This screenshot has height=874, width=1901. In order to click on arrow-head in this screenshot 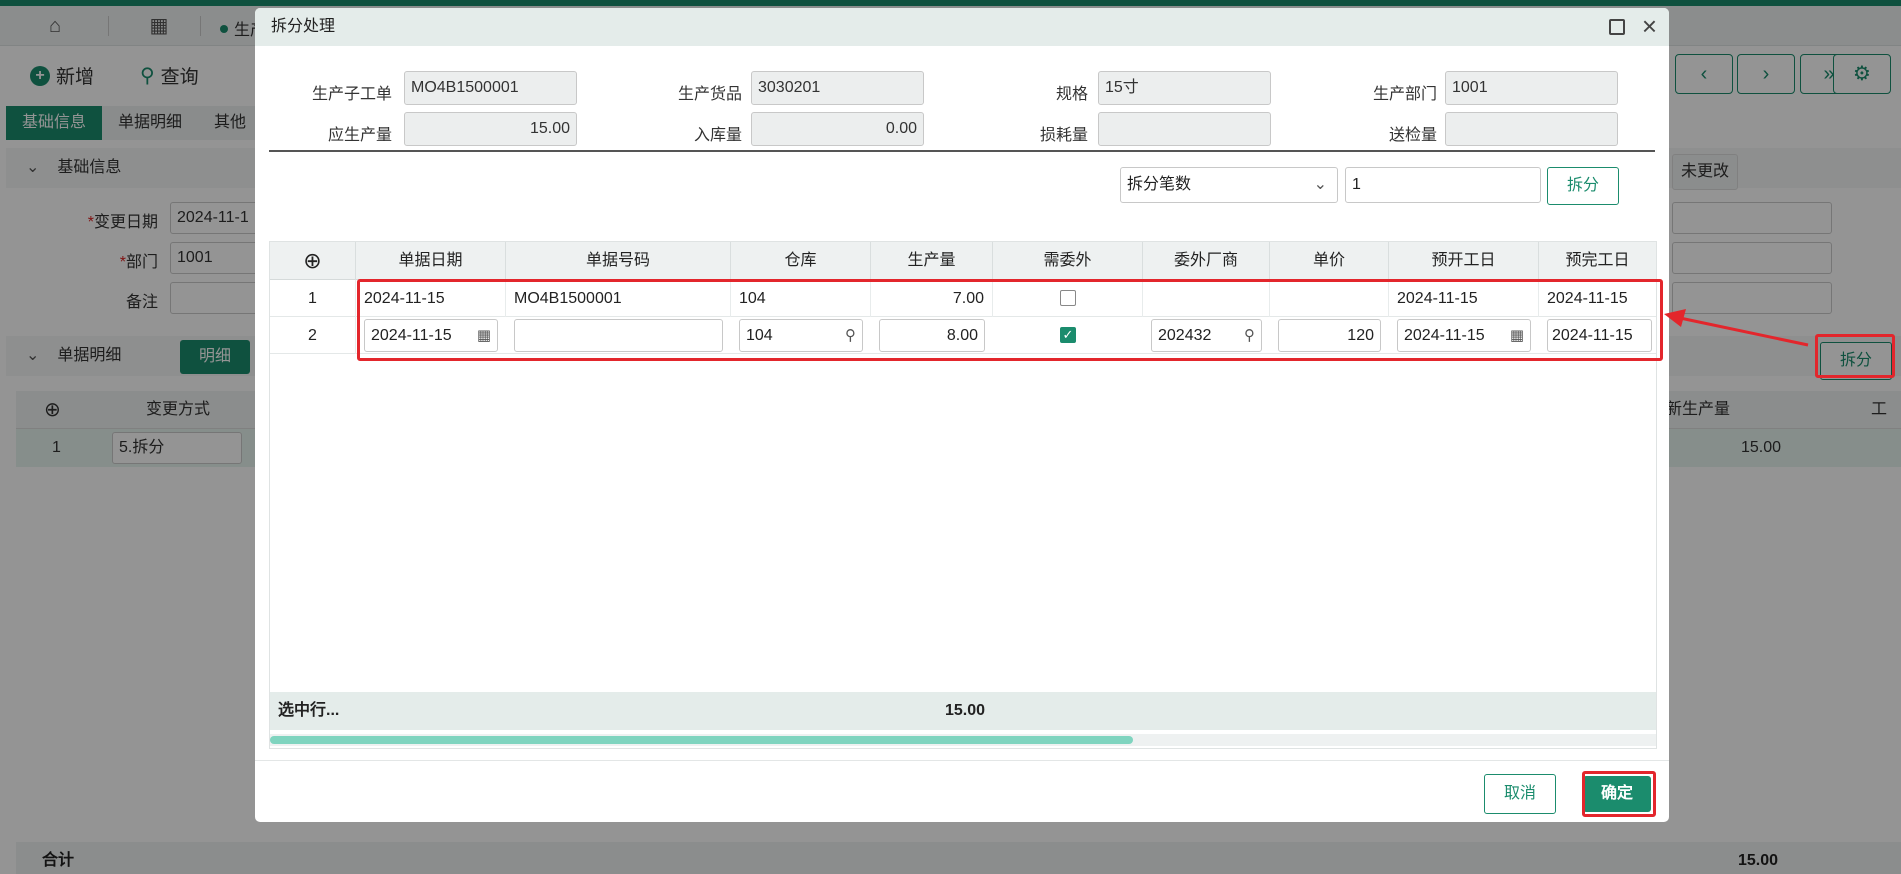, I will do `click(1675, 318)`.